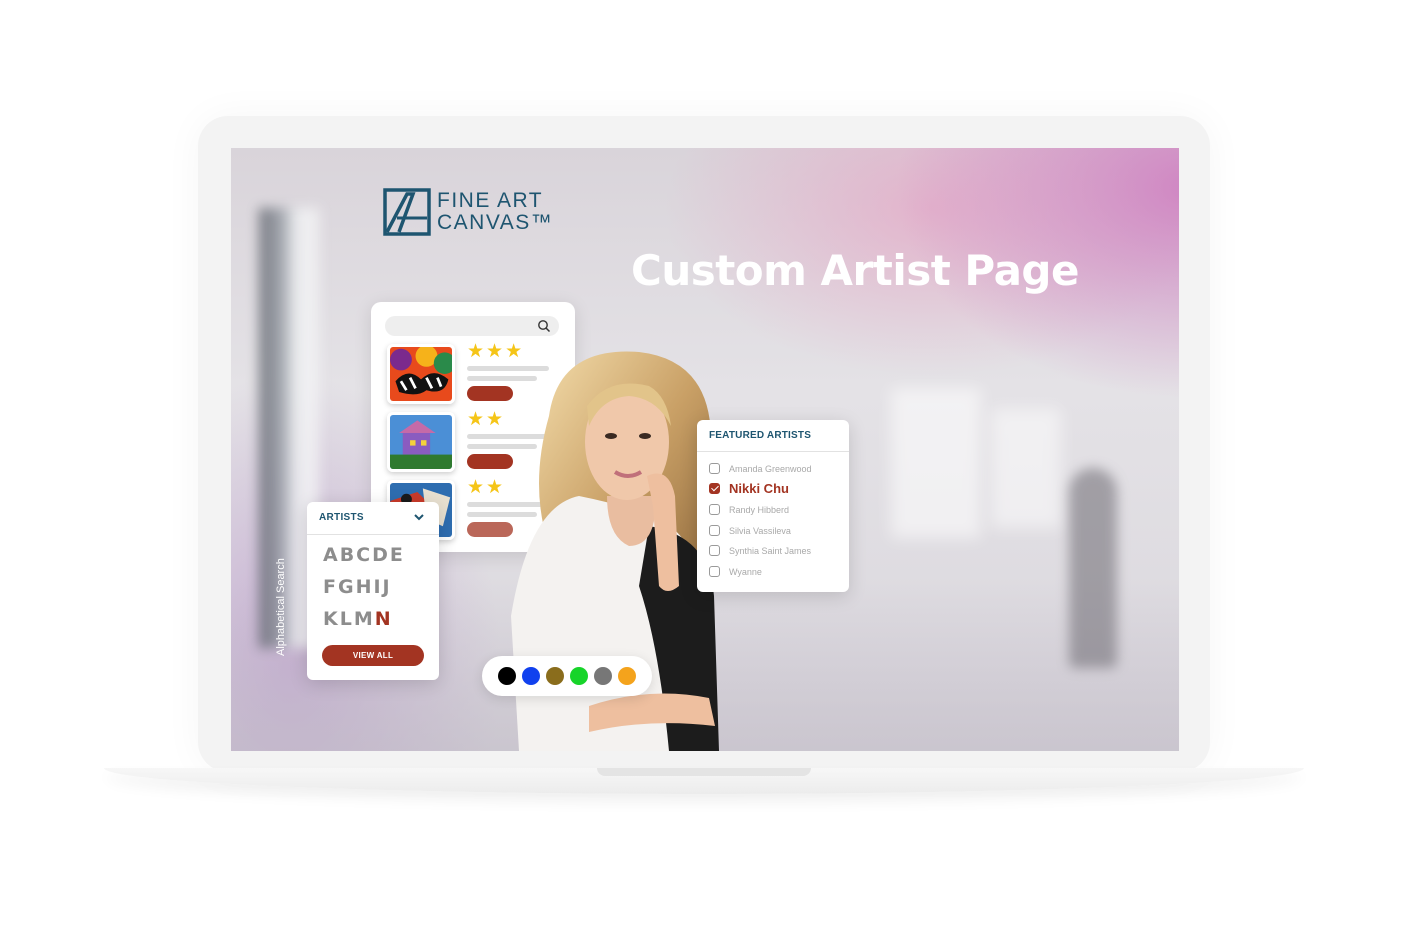  I want to click on featured-artist-name: Nikki Chu, so click(759, 488).